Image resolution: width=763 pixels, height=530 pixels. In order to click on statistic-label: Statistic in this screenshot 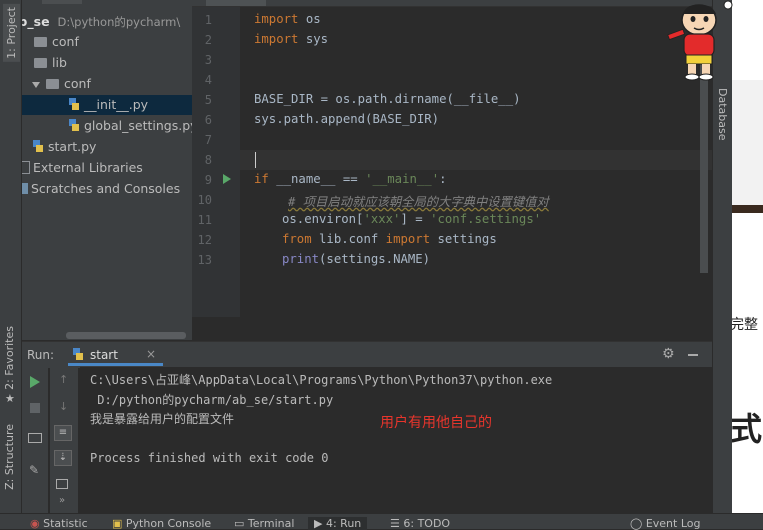, I will do `click(65, 523)`.